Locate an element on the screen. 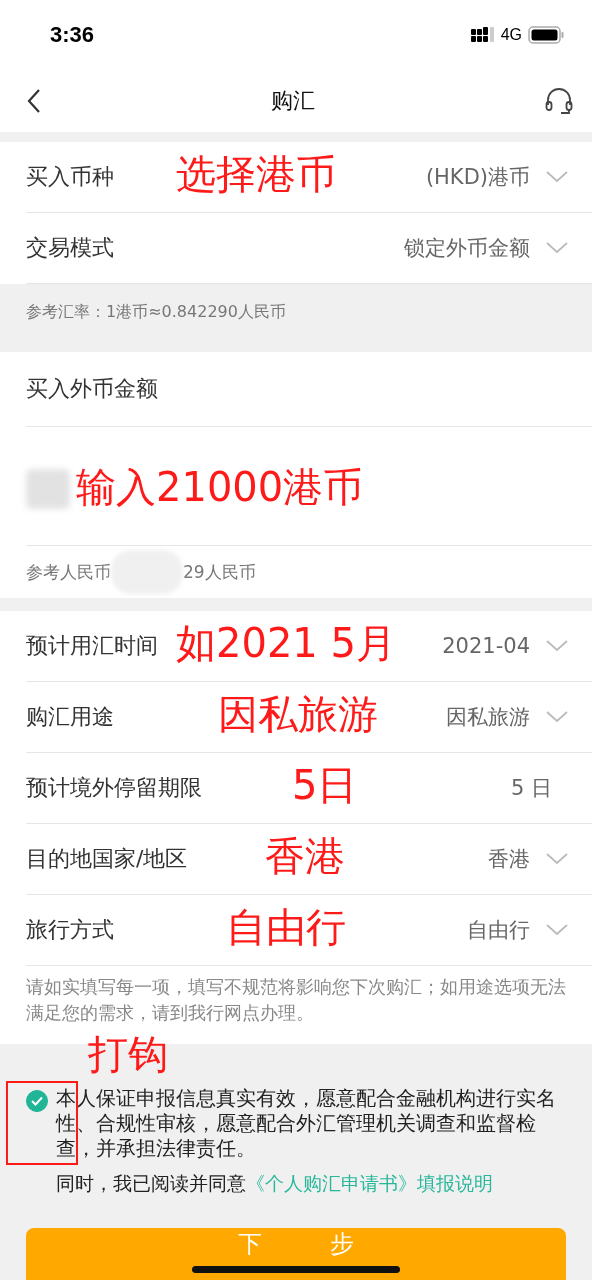 Image resolution: width=592 pixels, height=1280 pixels. annotation-text: 打钩 is located at coordinates (128, 1054).